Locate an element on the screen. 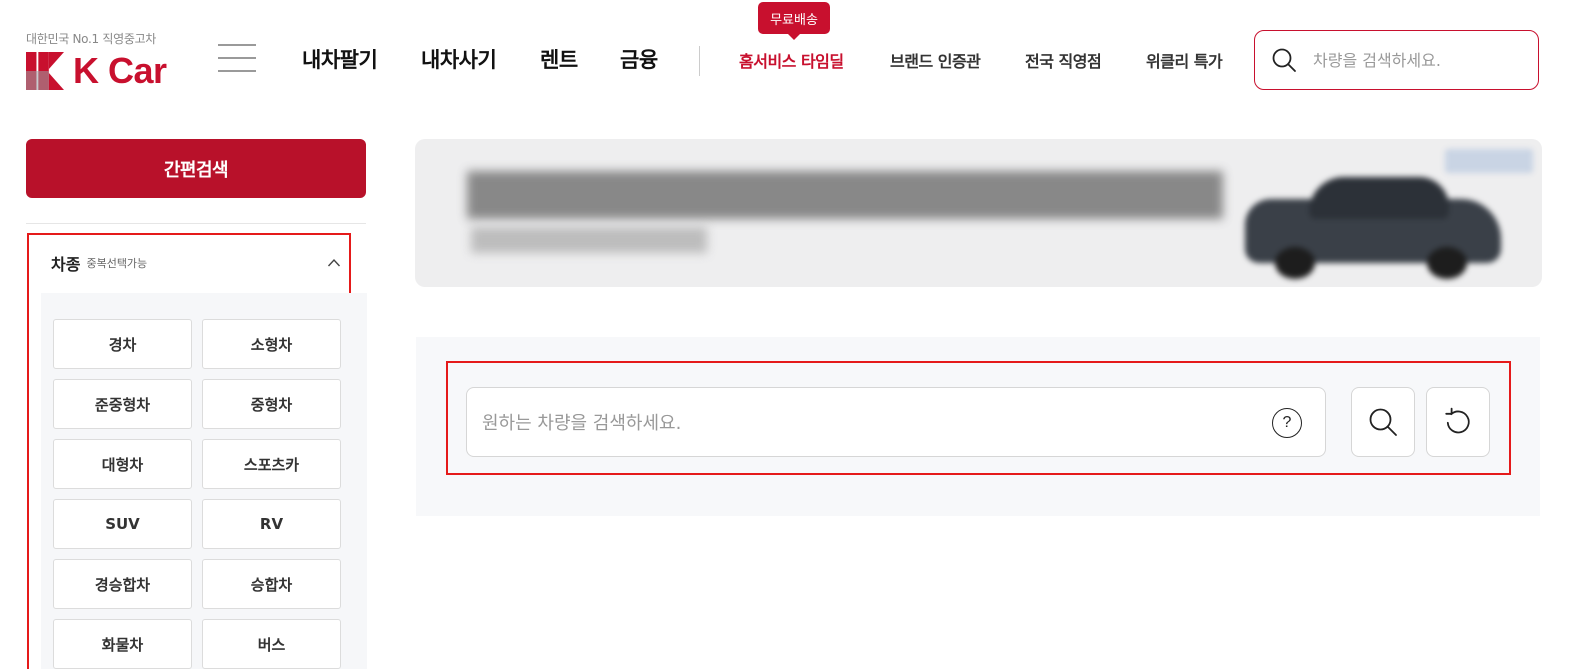  quick-search-button: 간편검색 is located at coordinates (196, 168).